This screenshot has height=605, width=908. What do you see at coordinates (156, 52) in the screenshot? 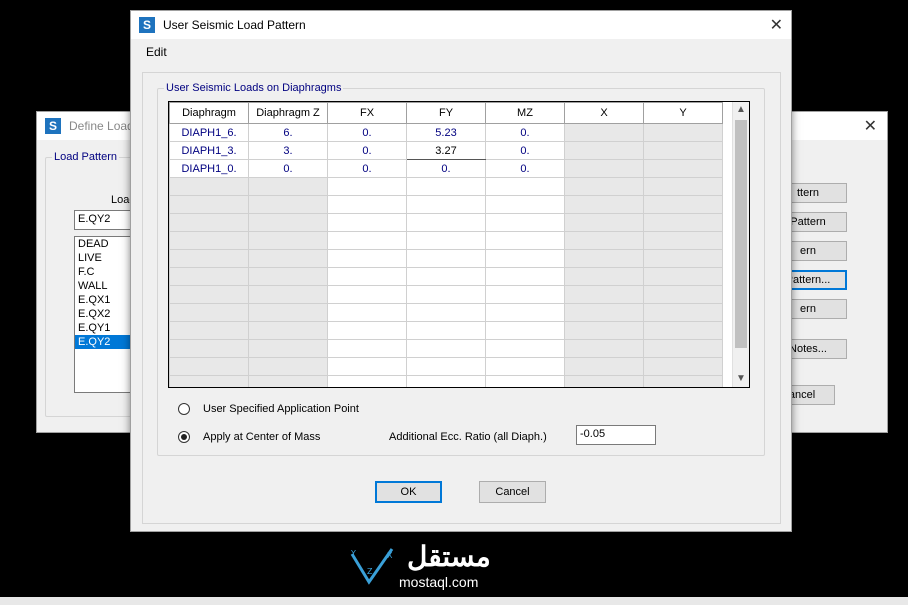
I see `menu-edit: Edit` at bounding box center [156, 52].